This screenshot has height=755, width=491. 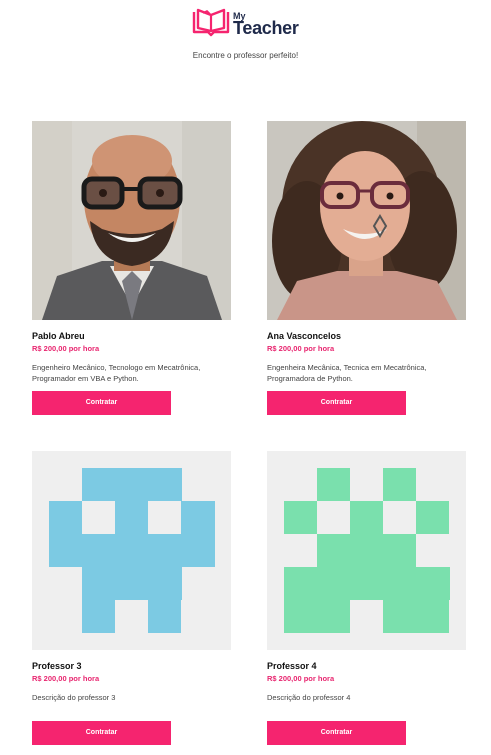 I want to click on book-logo-icon, so click(x=211, y=22).